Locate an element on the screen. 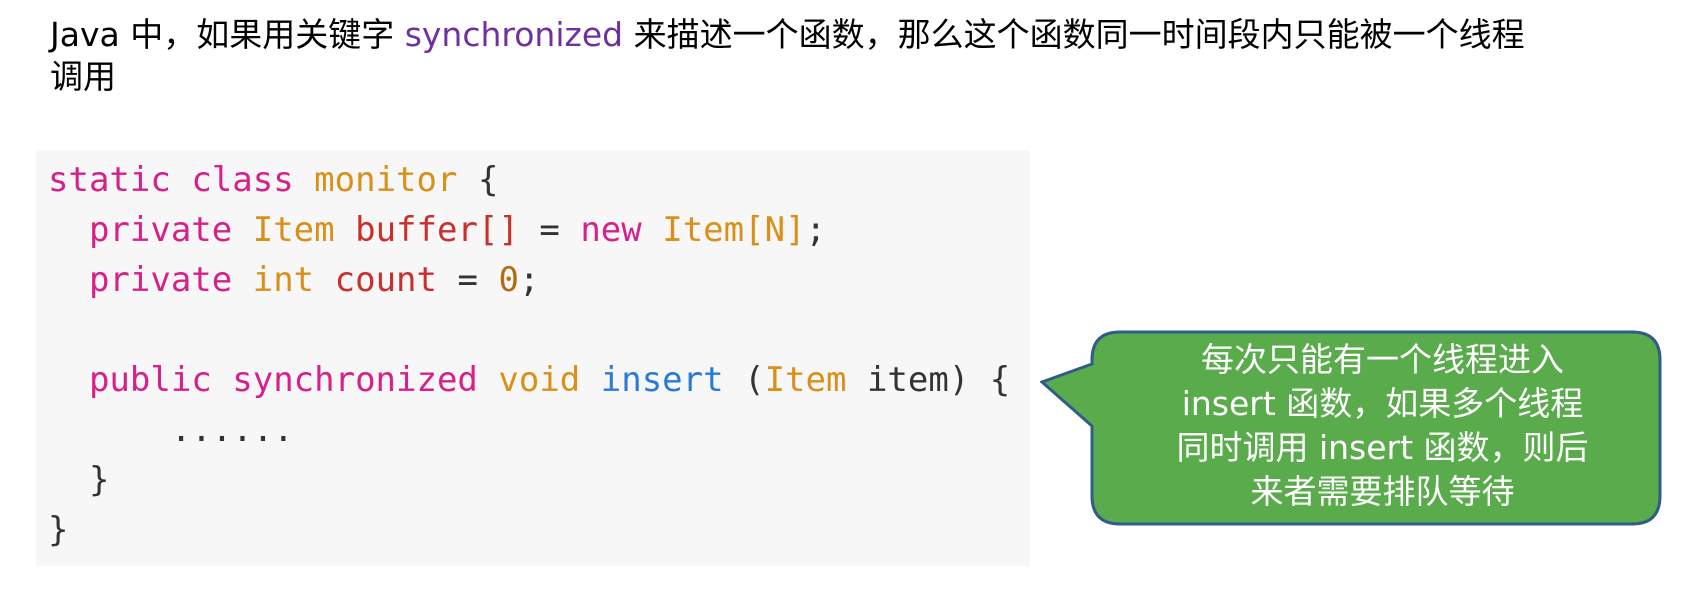 This screenshot has width=1687, height=590. code-token-synchronized: synchronized is located at coordinates (355, 380).